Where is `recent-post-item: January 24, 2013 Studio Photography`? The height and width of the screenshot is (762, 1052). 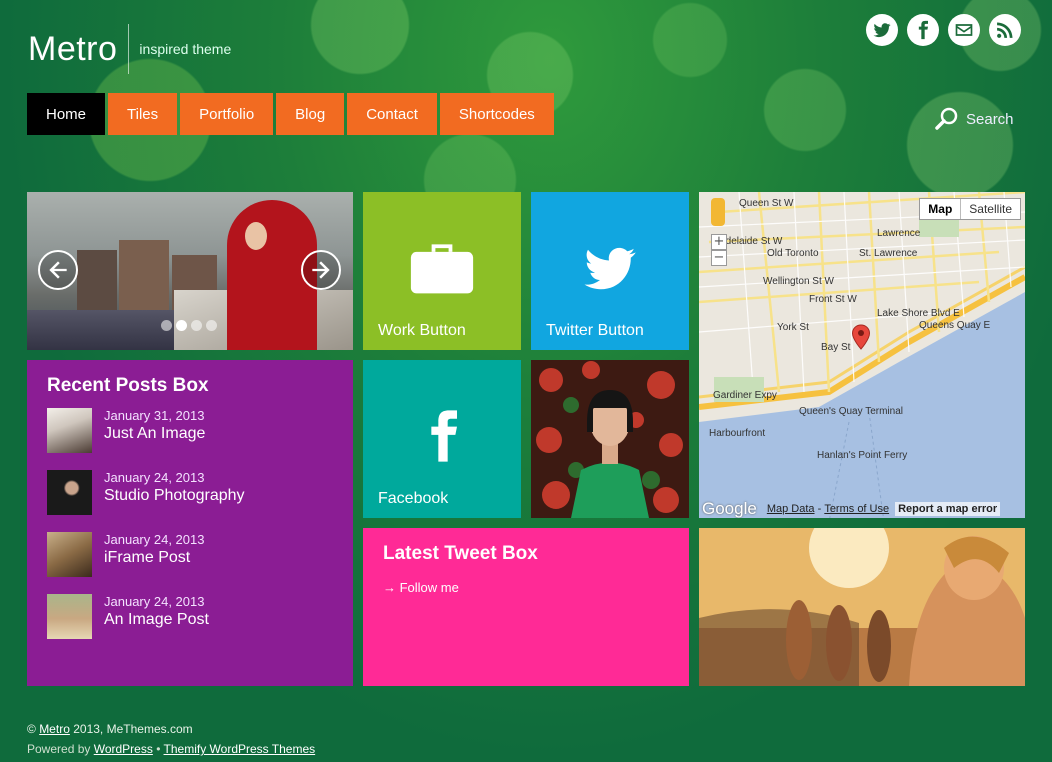 recent-post-item: January 24, 2013 Studio Photography is located at coordinates (192, 493).